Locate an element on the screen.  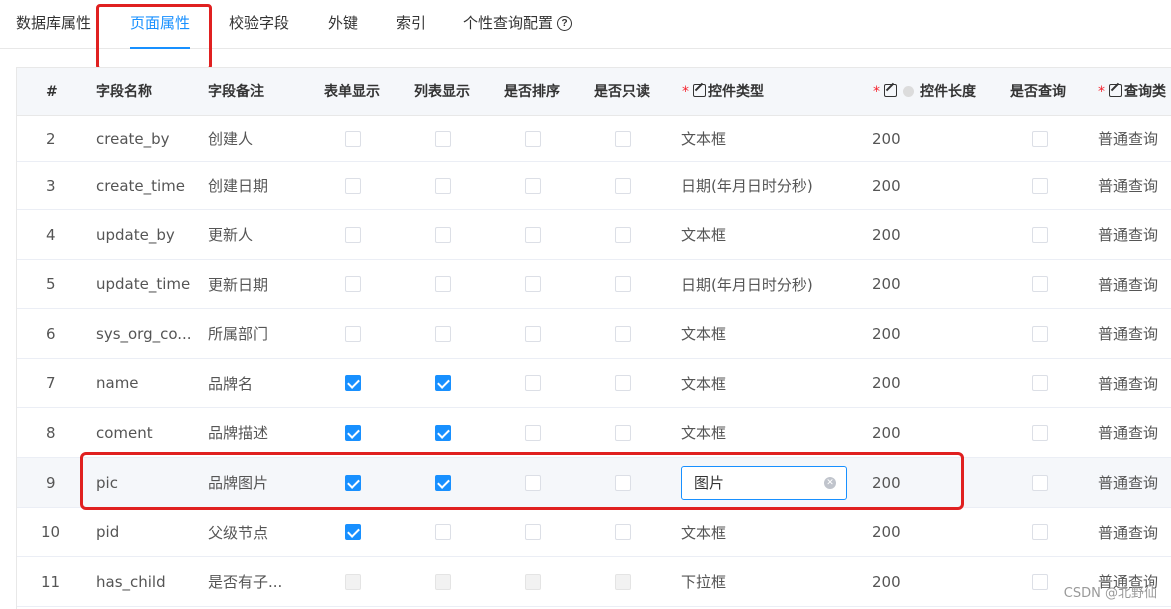
watermark: CSDN @北野仙 is located at coordinates (1110, 593).